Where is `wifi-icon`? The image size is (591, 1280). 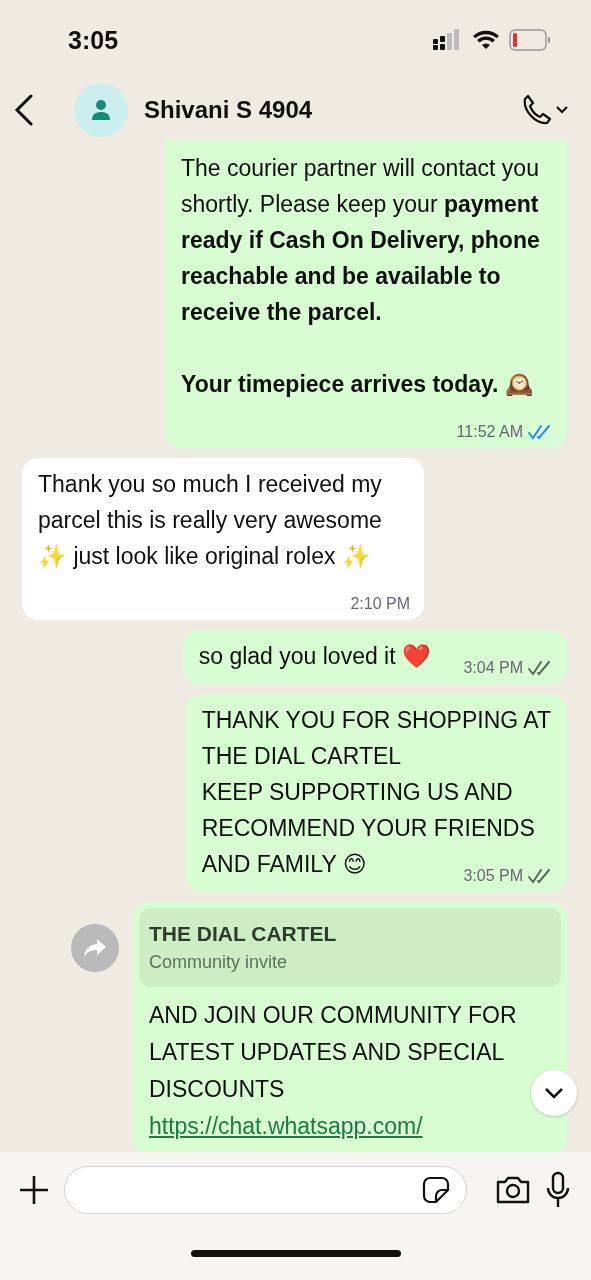 wifi-icon is located at coordinates (486, 40).